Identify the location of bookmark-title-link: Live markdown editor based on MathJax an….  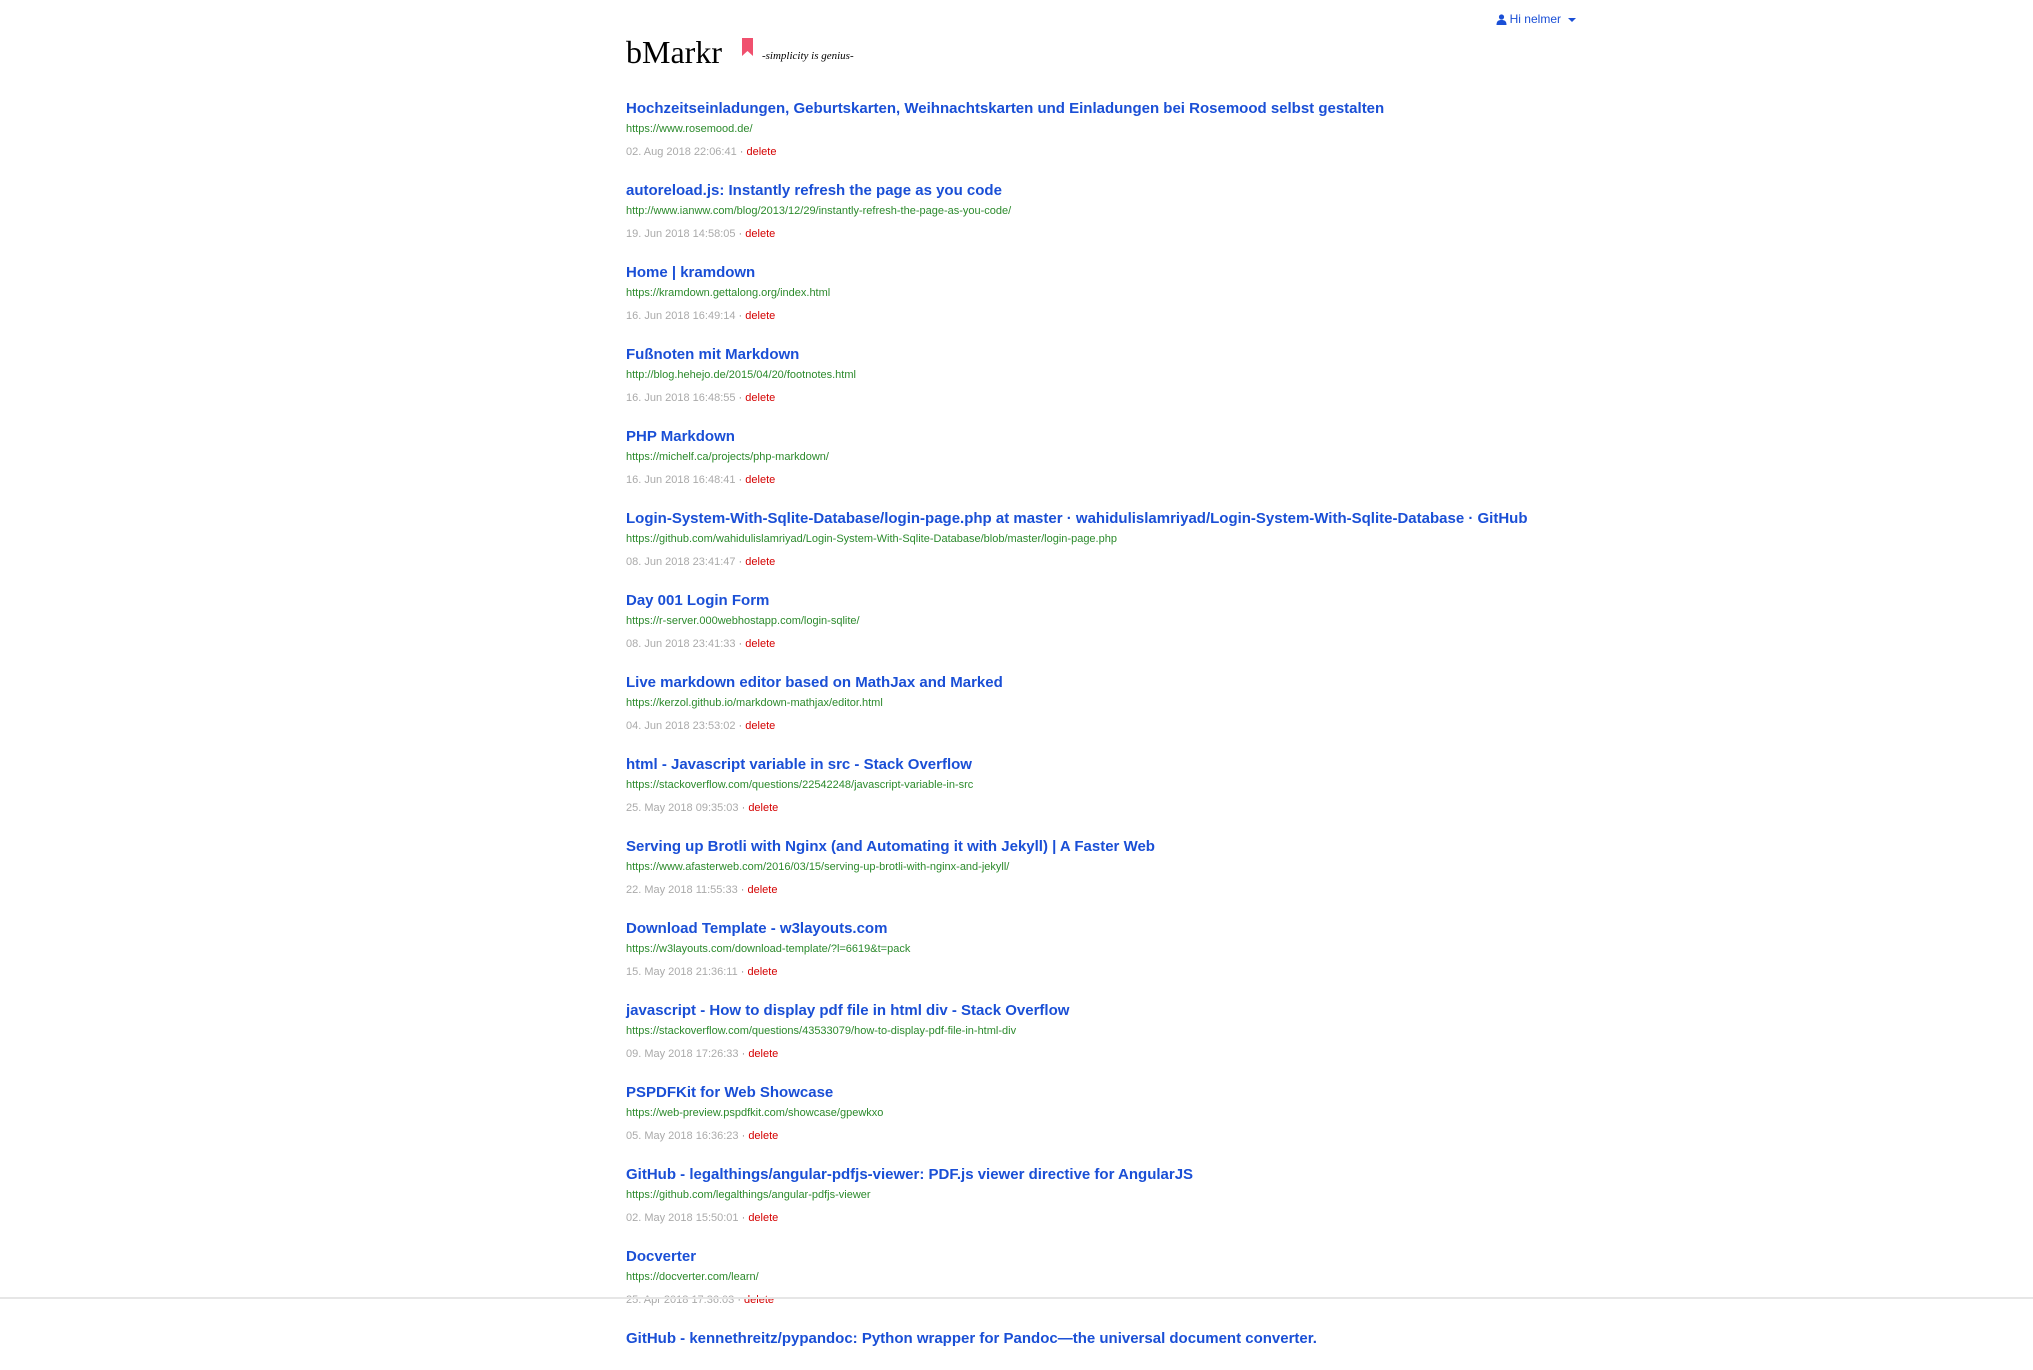
(1101, 682).